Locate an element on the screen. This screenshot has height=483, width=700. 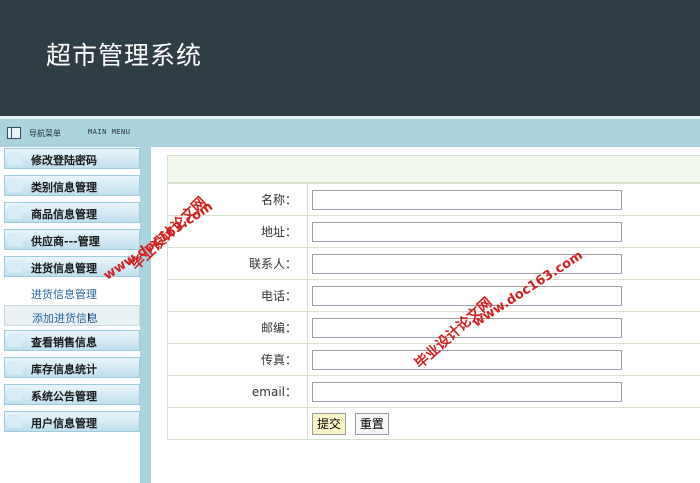
name-input is located at coordinates (467, 199).